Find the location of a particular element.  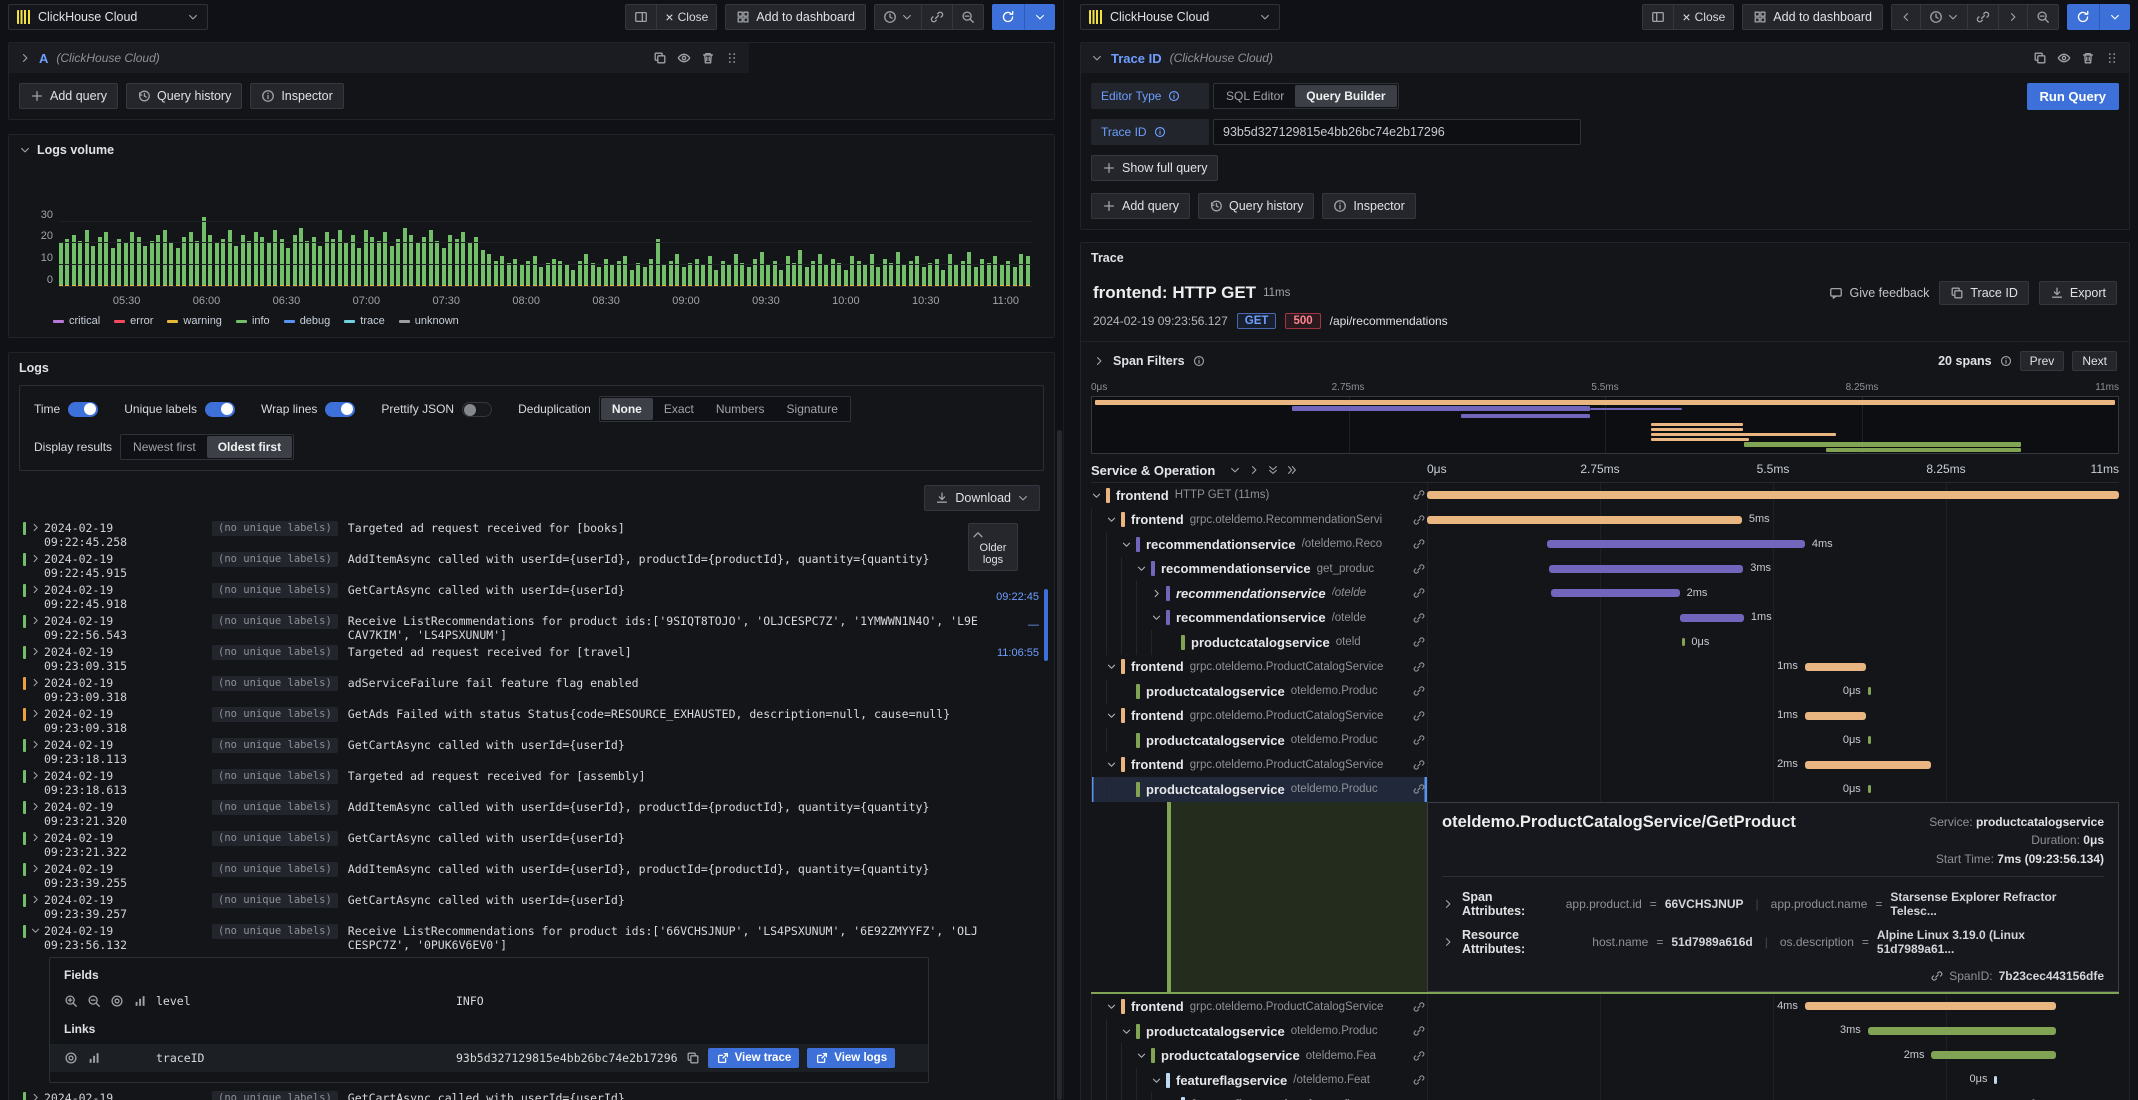

dedup-option-none: None is located at coordinates (626, 409).